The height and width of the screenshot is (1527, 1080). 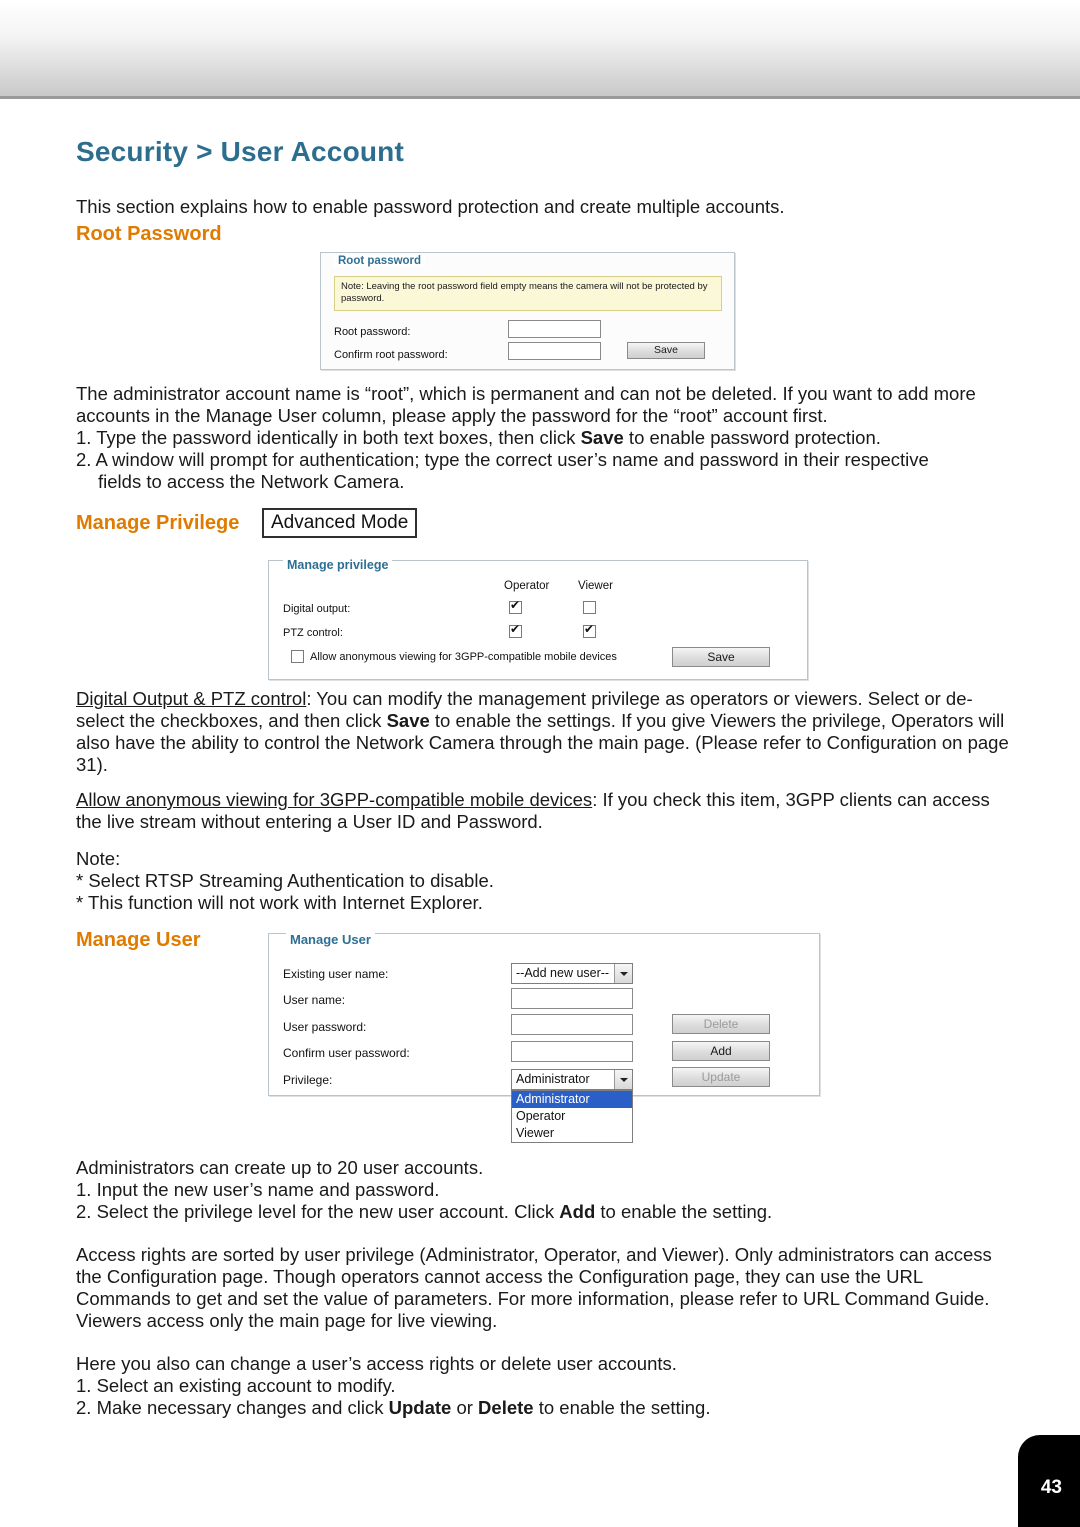 I want to click on confirm-user-password-label: Confirm user password:, so click(x=346, y=1053).